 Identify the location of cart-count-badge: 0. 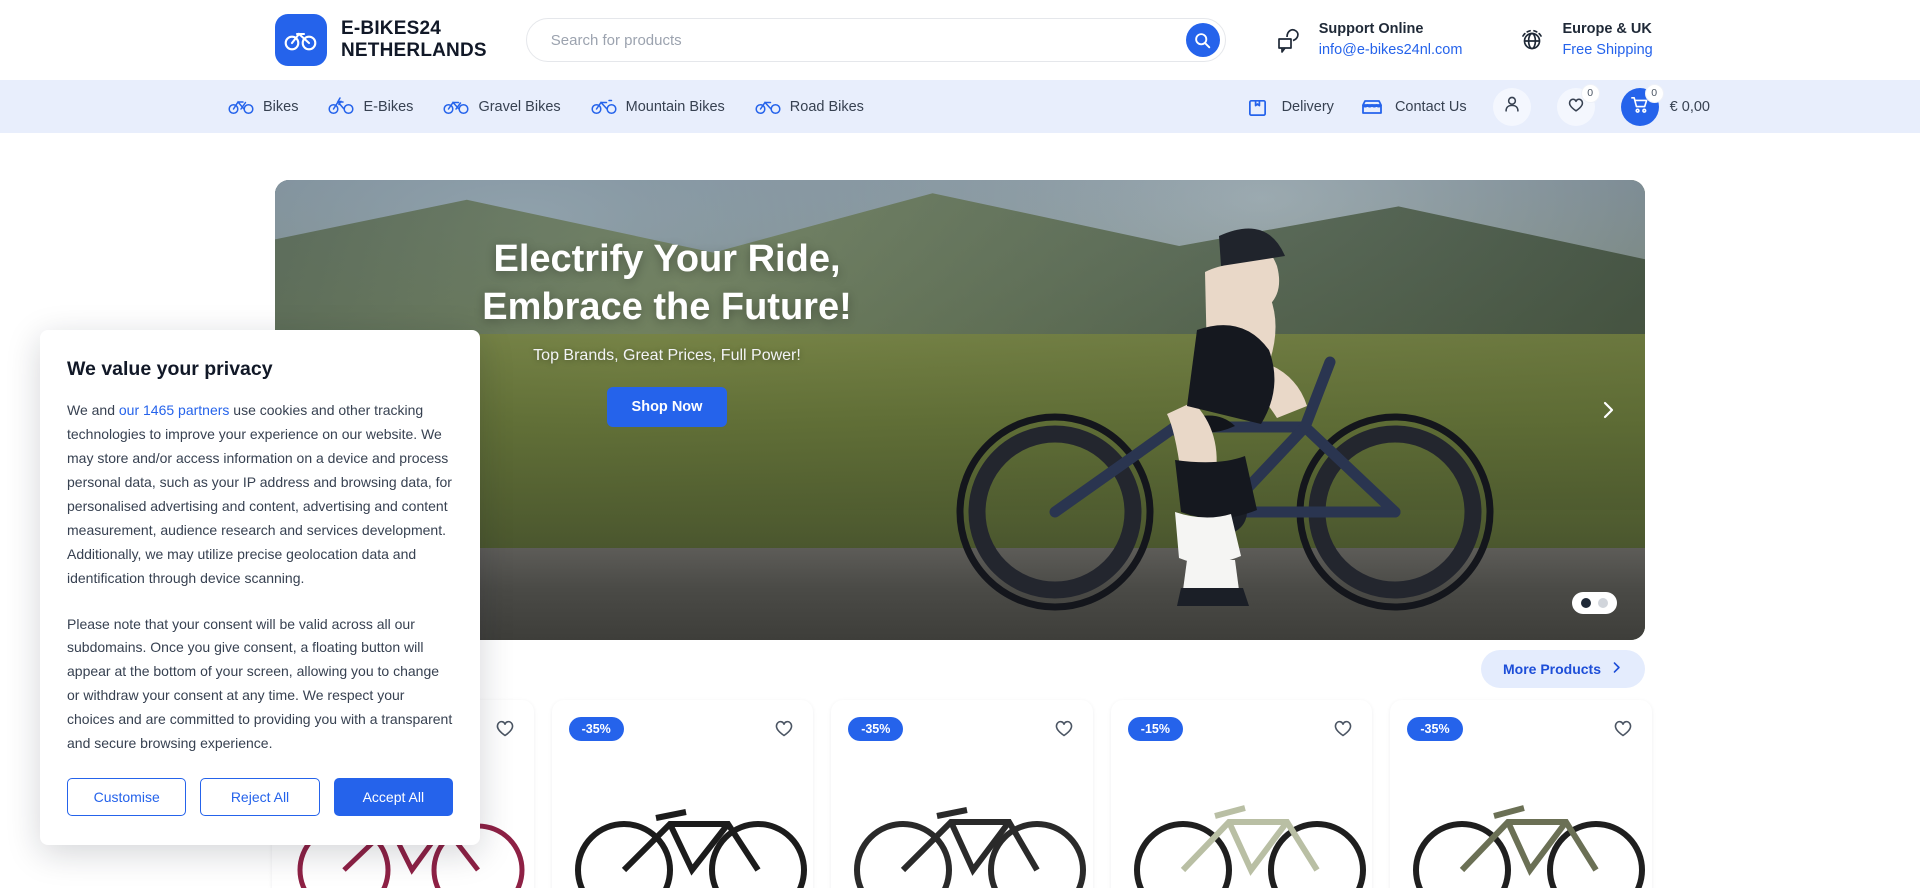
(1654, 93).